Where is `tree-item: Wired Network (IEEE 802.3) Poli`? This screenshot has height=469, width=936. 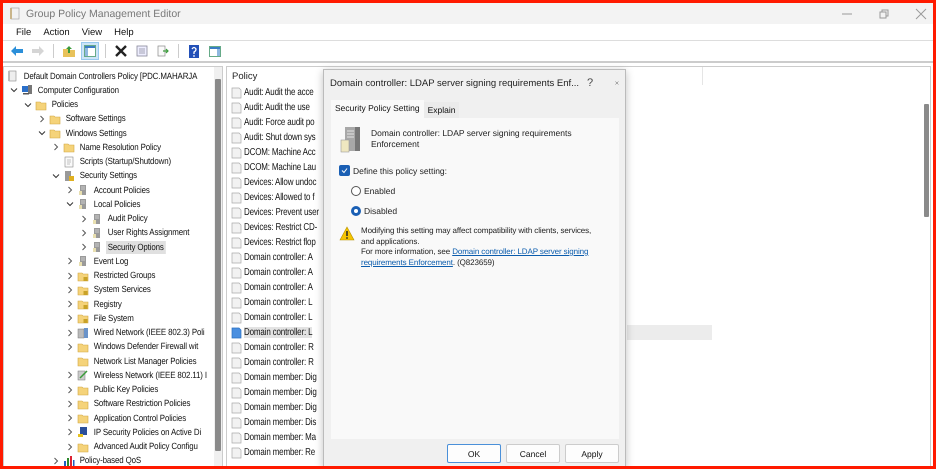
tree-item: Wired Network (IEEE 802.3) Poli is located at coordinates (149, 333).